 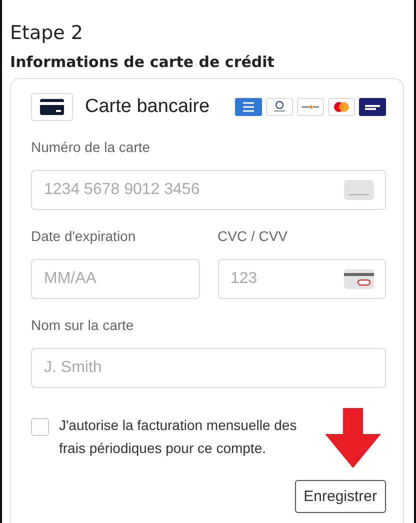 I want to click on name-field: J. Smith, so click(x=208, y=368).